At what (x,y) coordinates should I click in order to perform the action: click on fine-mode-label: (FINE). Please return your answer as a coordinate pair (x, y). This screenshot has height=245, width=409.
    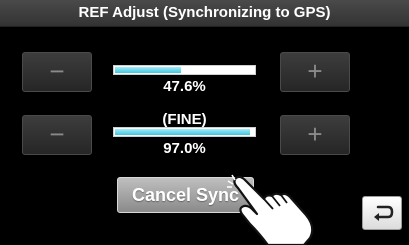
    Looking at the image, I should click on (184, 119).